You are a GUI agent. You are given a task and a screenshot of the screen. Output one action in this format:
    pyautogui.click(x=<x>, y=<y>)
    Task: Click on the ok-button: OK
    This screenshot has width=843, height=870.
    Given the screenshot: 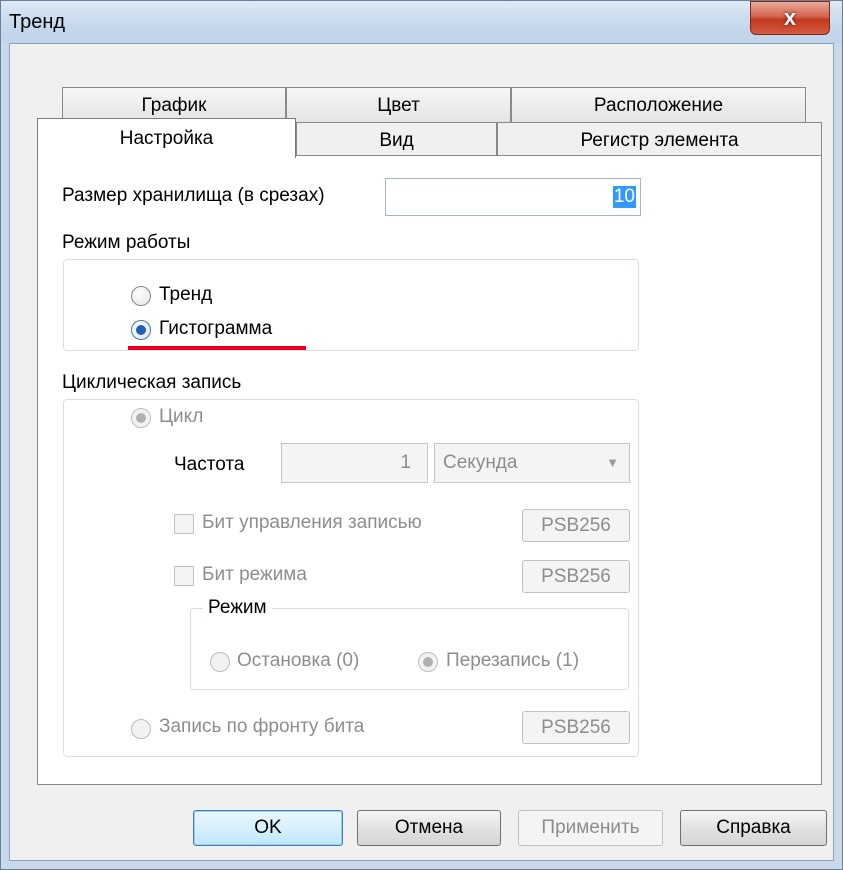 What is the action you would take?
    pyautogui.click(x=268, y=828)
    